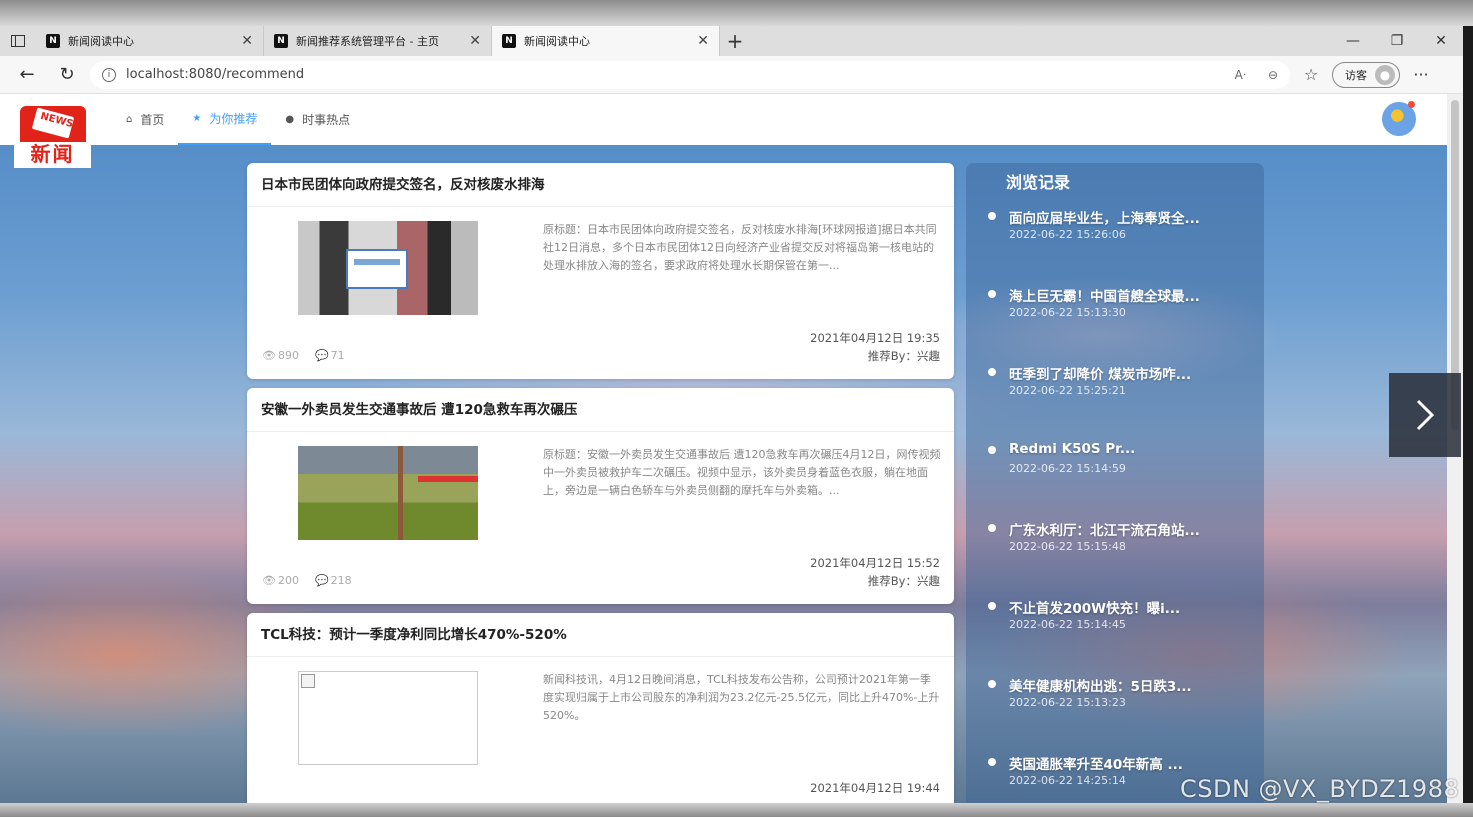  What do you see at coordinates (875, 563) in the screenshot?
I see `news-date: 2021年04月12日 15:52` at bounding box center [875, 563].